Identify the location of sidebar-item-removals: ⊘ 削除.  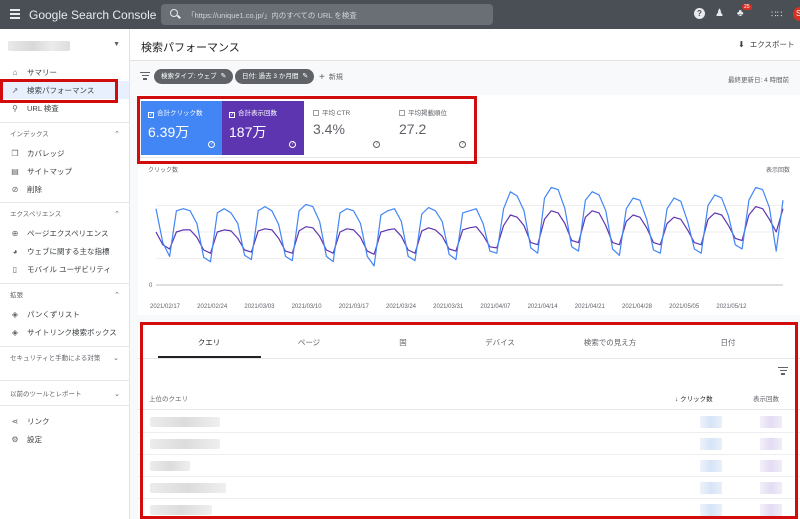
(64, 189).